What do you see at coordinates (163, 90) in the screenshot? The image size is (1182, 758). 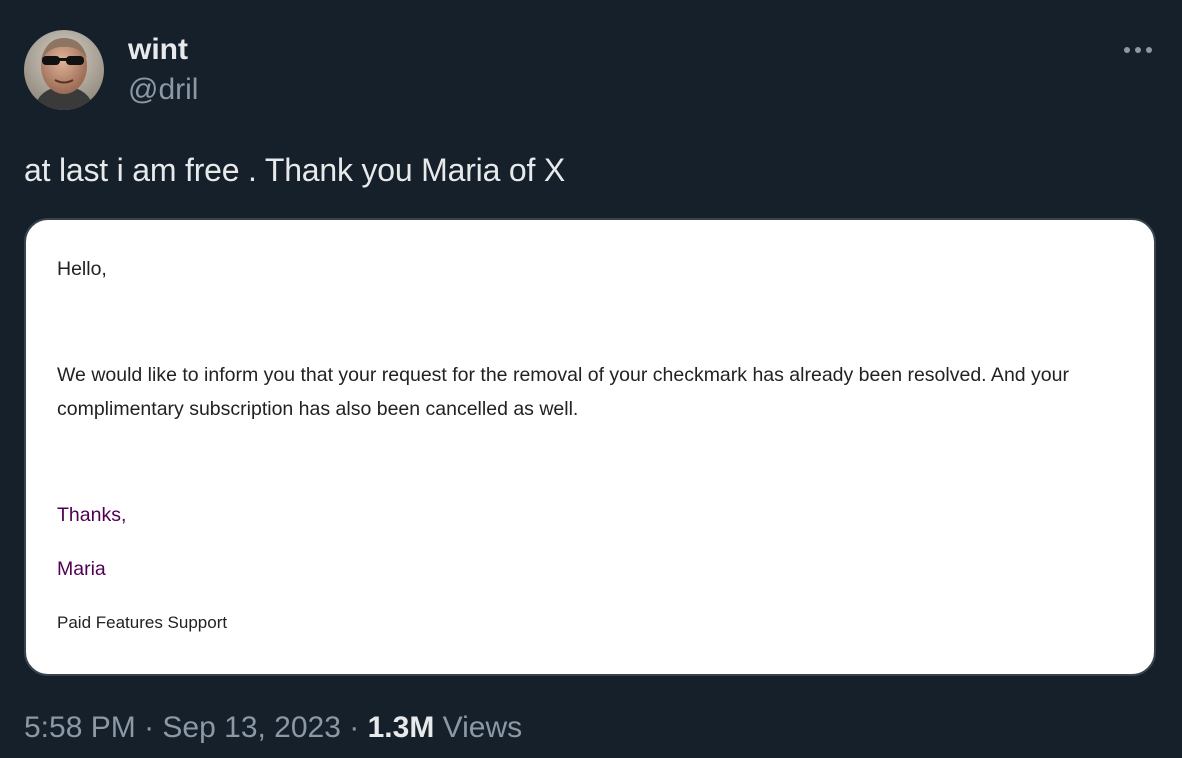 I see `user-handle: @dril` at bounding box center [163, 90].